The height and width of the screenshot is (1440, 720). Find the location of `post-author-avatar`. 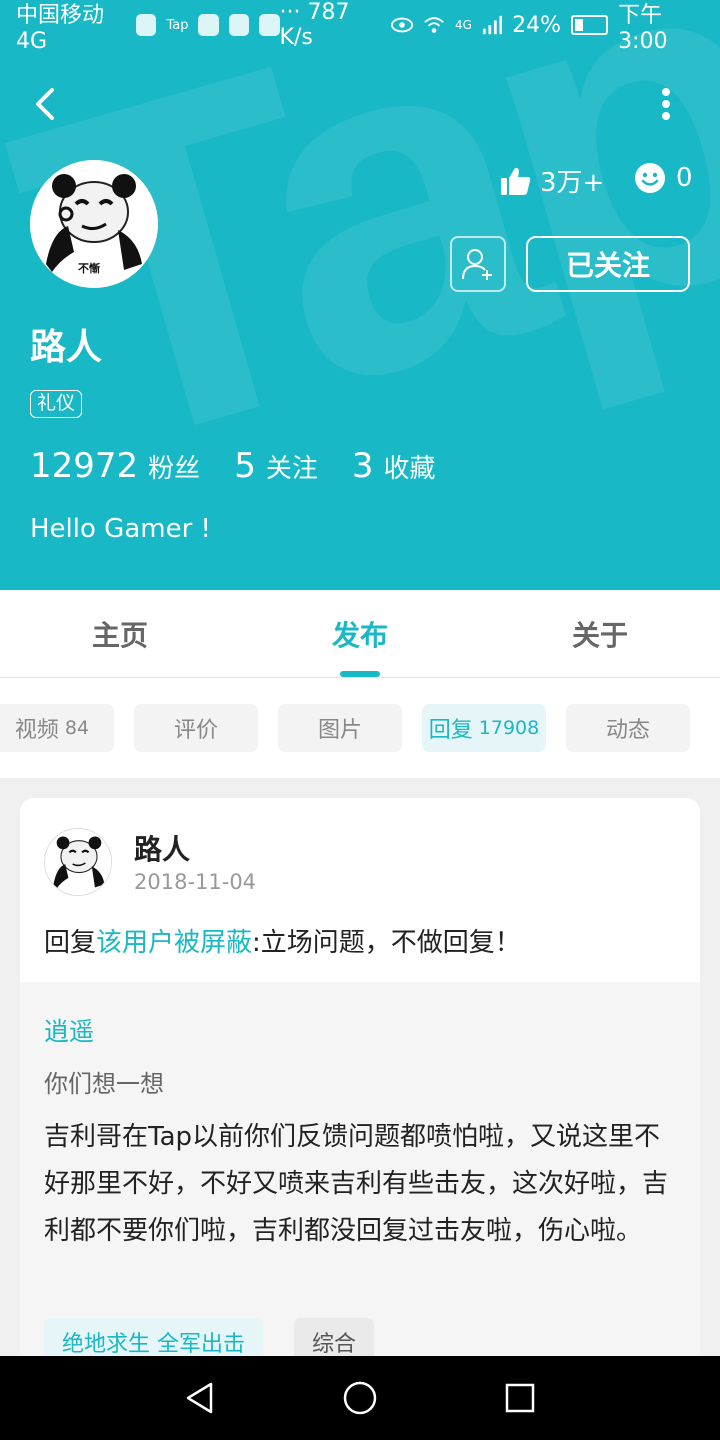

post-author-avatar is located at coordinates (78, 862).